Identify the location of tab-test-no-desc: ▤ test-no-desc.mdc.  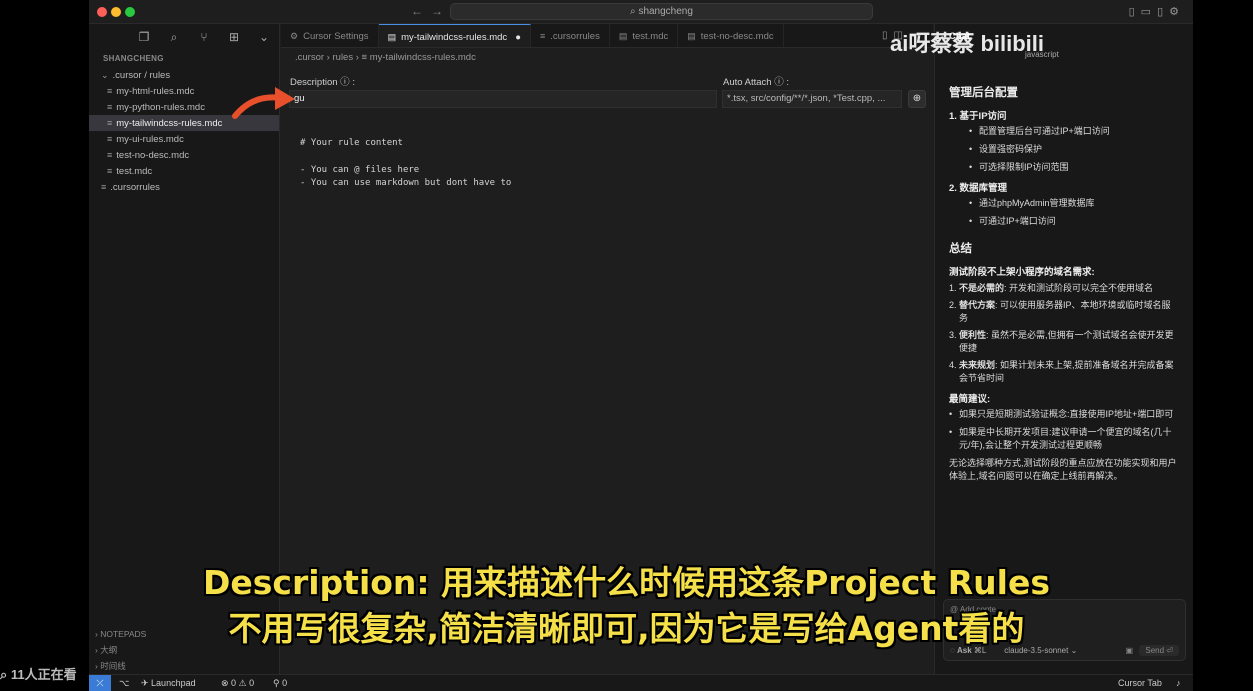
(731, 35).